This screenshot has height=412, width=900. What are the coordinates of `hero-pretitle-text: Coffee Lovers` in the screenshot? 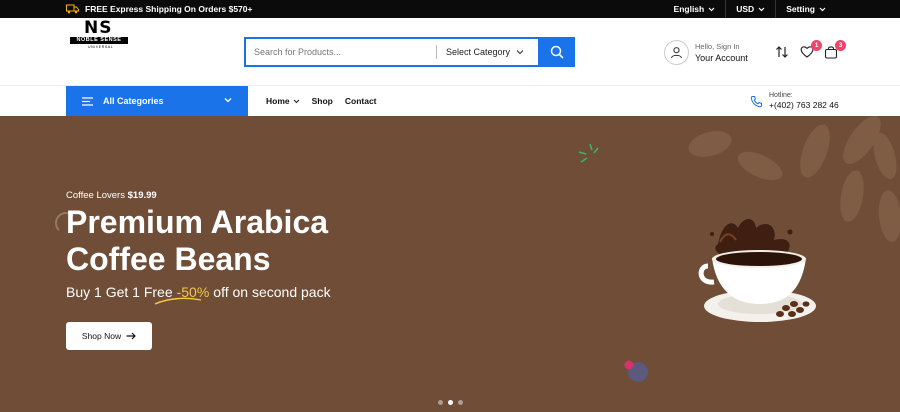 It's located at (95, 195).